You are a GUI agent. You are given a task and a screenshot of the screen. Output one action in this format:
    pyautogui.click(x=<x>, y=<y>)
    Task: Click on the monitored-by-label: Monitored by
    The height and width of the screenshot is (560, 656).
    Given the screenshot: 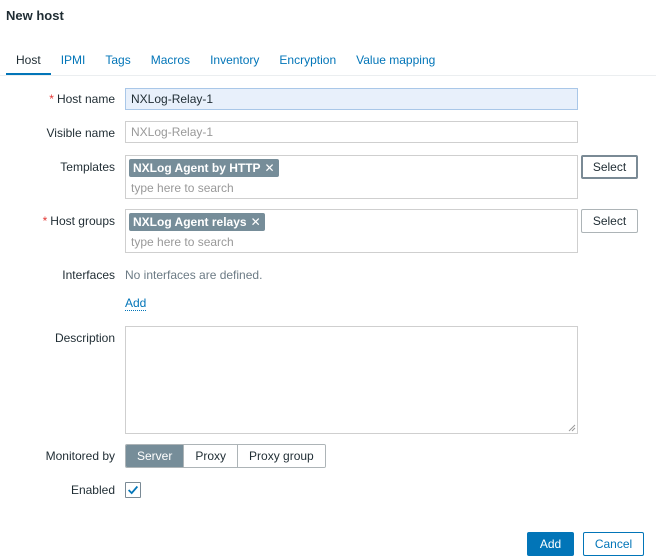 What is the action you would take?
    pyautogui.click(x=80, y=456)
    